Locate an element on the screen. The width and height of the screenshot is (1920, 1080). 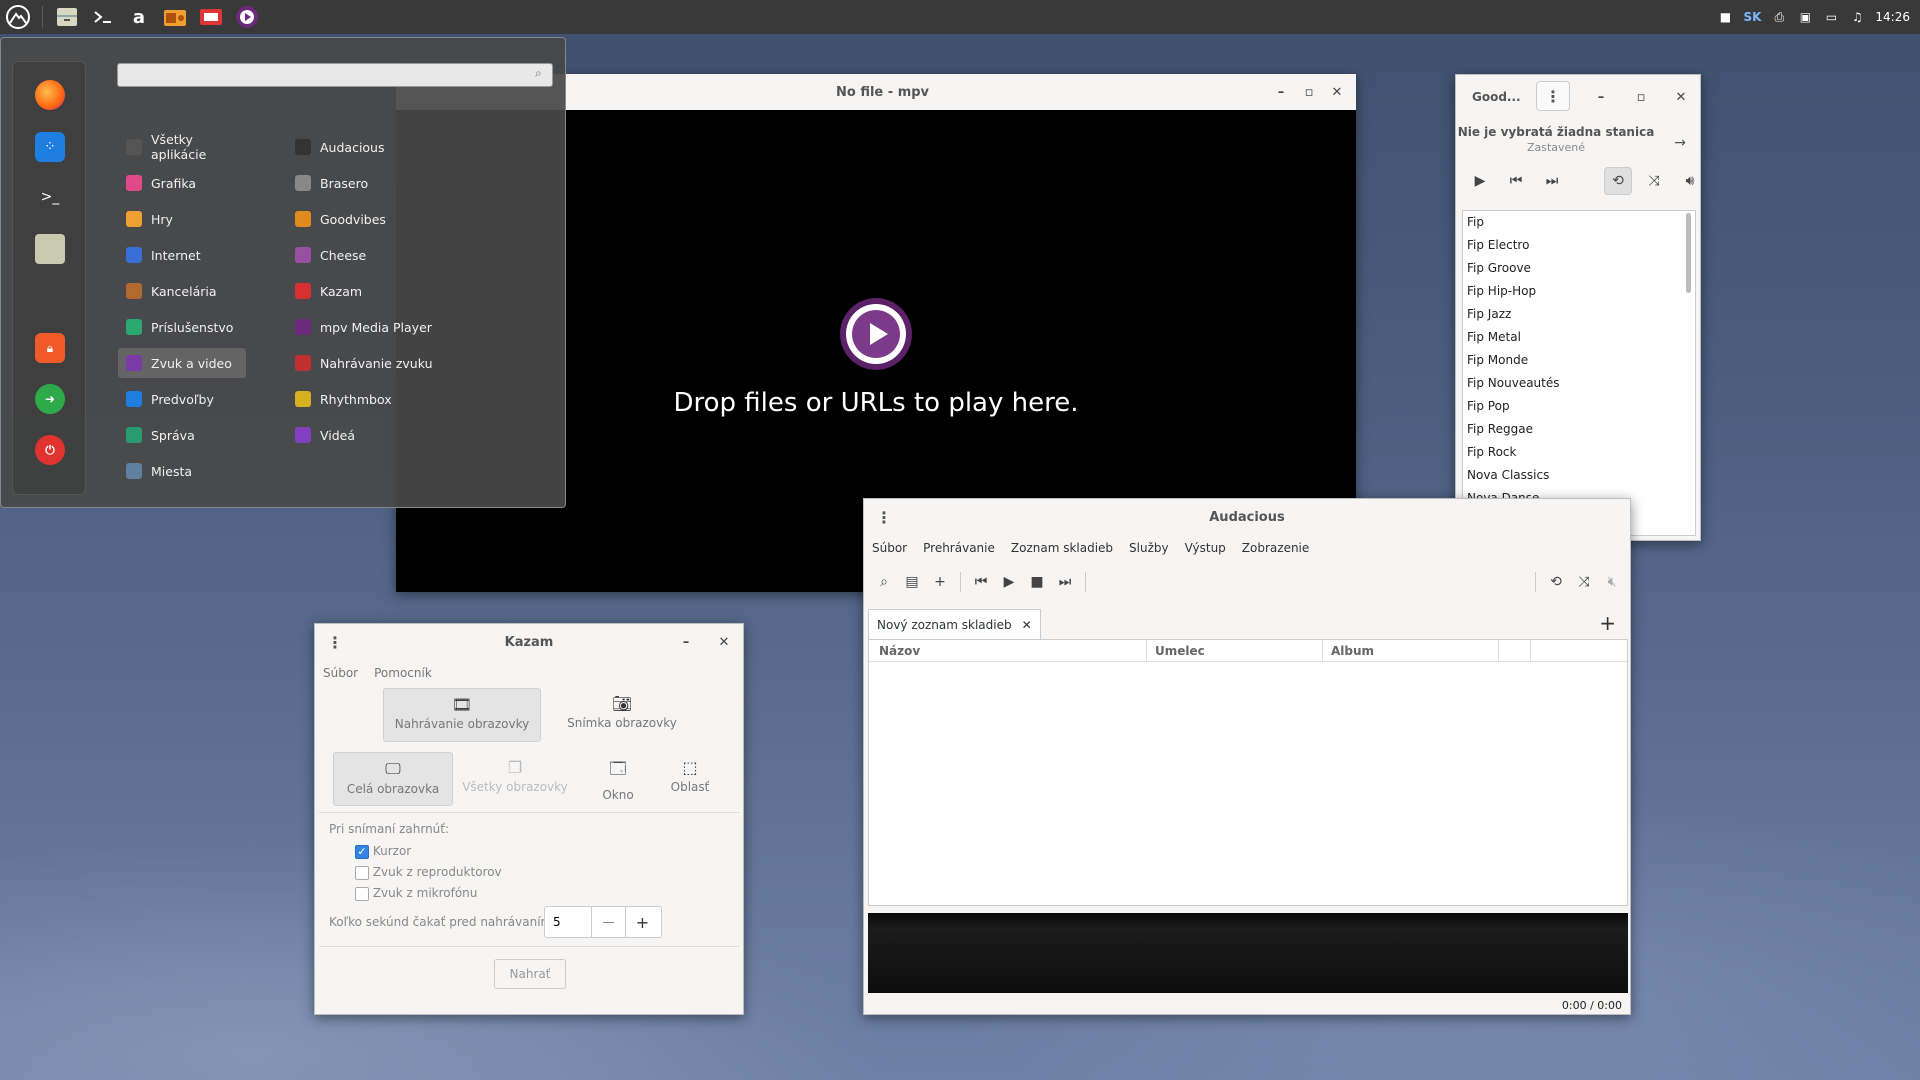
station-item: Fip Metal is located at coordinates (1579, 337).